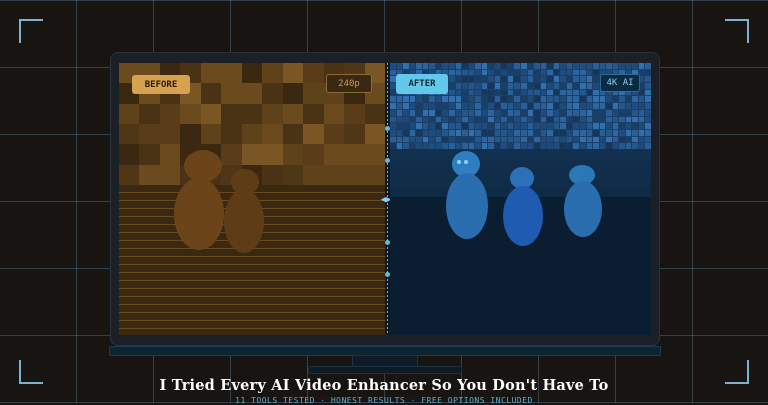  What do you see at coordinates (199, 214) in the screenshot?
I see `figure-body-large` at bounding box center [199, 214].